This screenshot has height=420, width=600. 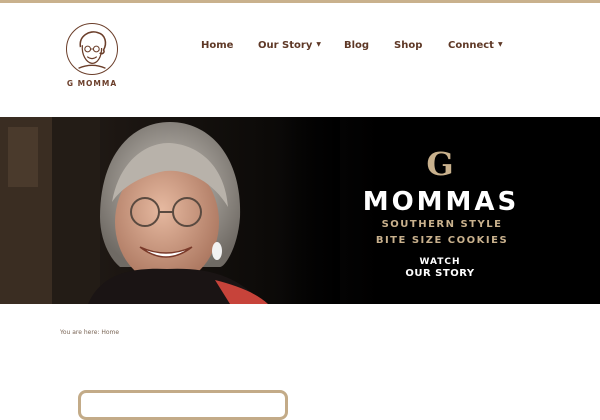 I want to click on nav-shop-label: Shop, so click(x=408, y=45).